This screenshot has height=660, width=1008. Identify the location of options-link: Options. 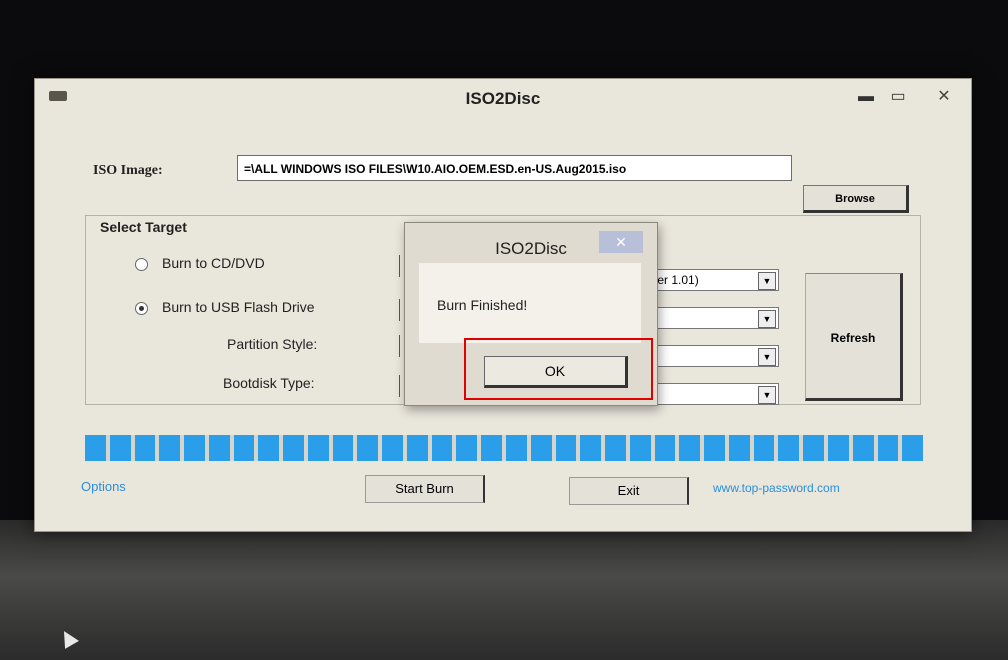
(103, 486).